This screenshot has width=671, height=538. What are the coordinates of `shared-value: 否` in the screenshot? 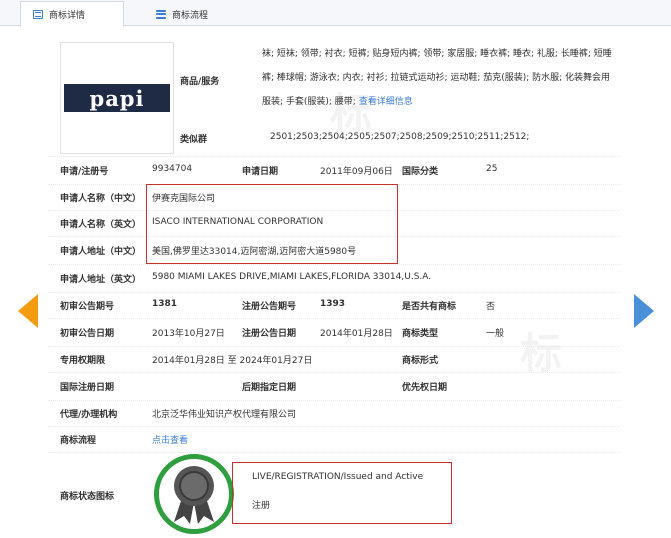 It's located at (491, 307).